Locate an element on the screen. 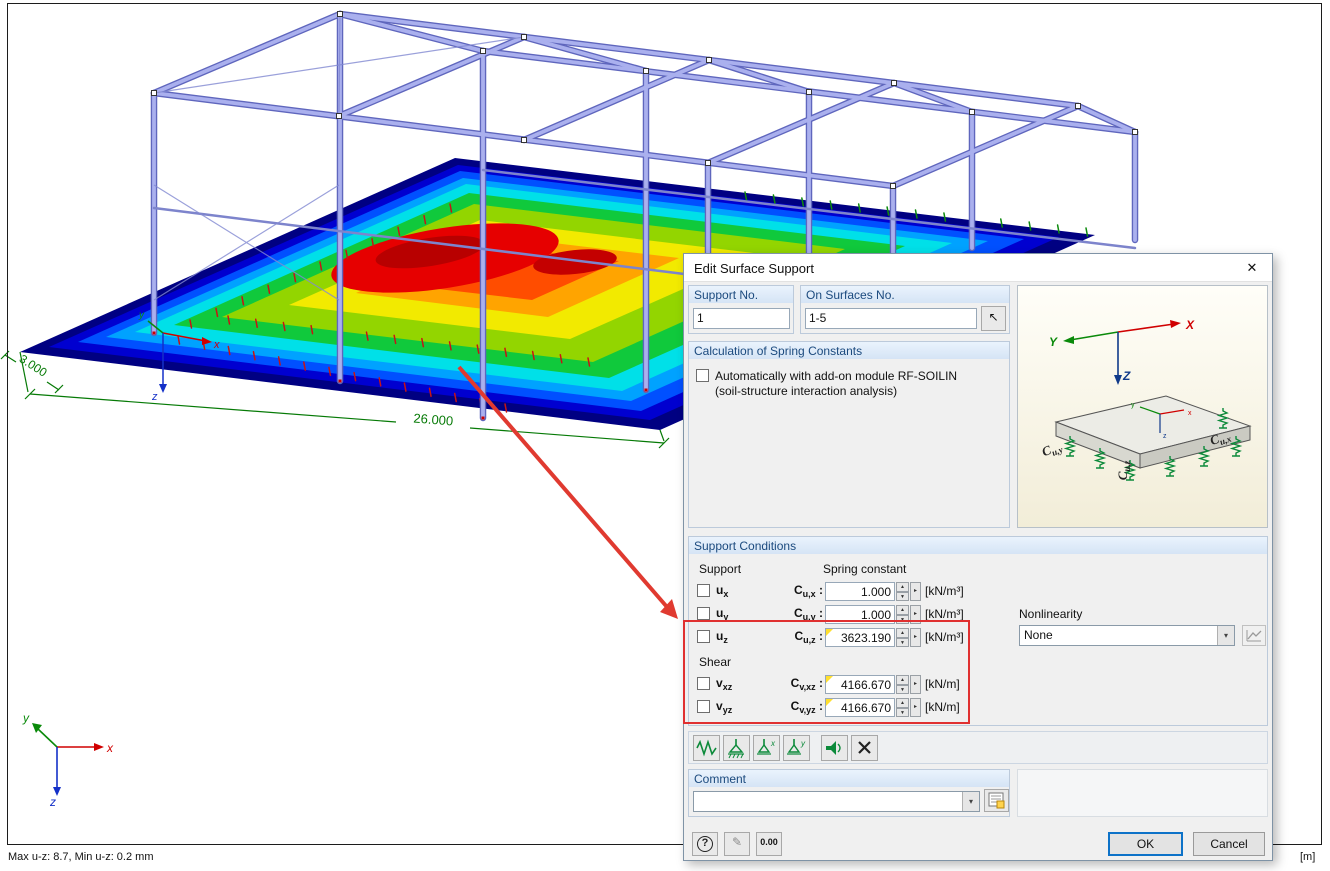 The image size is (1330, 871). pick-cursor-icon: ↖ is located at coordinates (993, 317).